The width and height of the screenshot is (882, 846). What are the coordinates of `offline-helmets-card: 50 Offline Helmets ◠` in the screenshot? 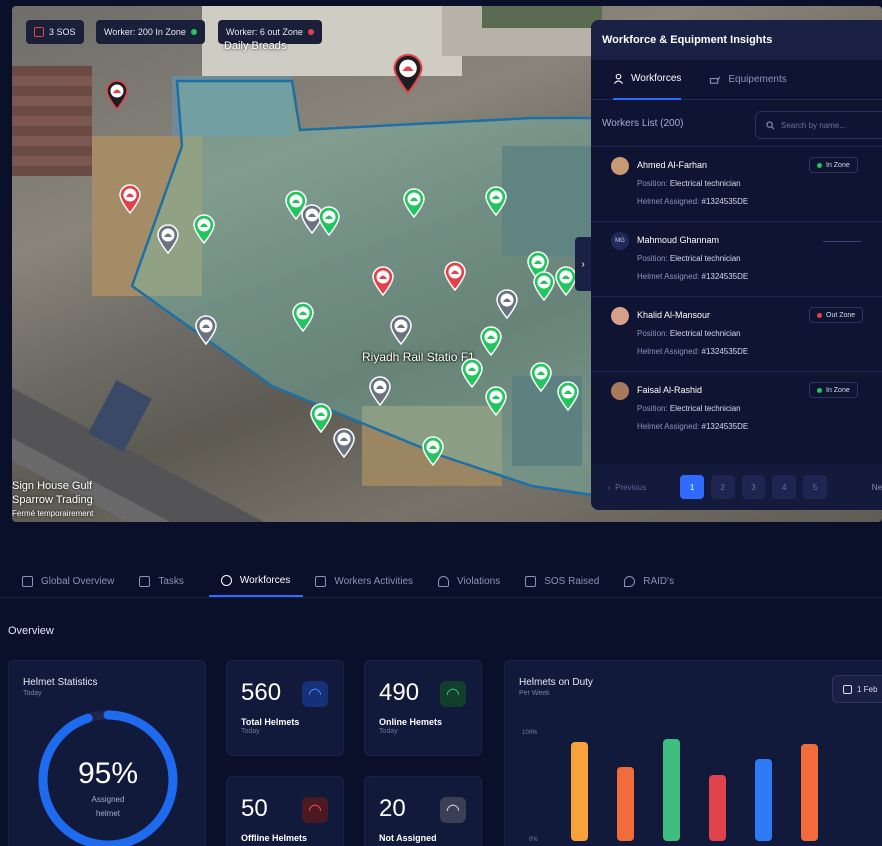 It's located at (285, 811).